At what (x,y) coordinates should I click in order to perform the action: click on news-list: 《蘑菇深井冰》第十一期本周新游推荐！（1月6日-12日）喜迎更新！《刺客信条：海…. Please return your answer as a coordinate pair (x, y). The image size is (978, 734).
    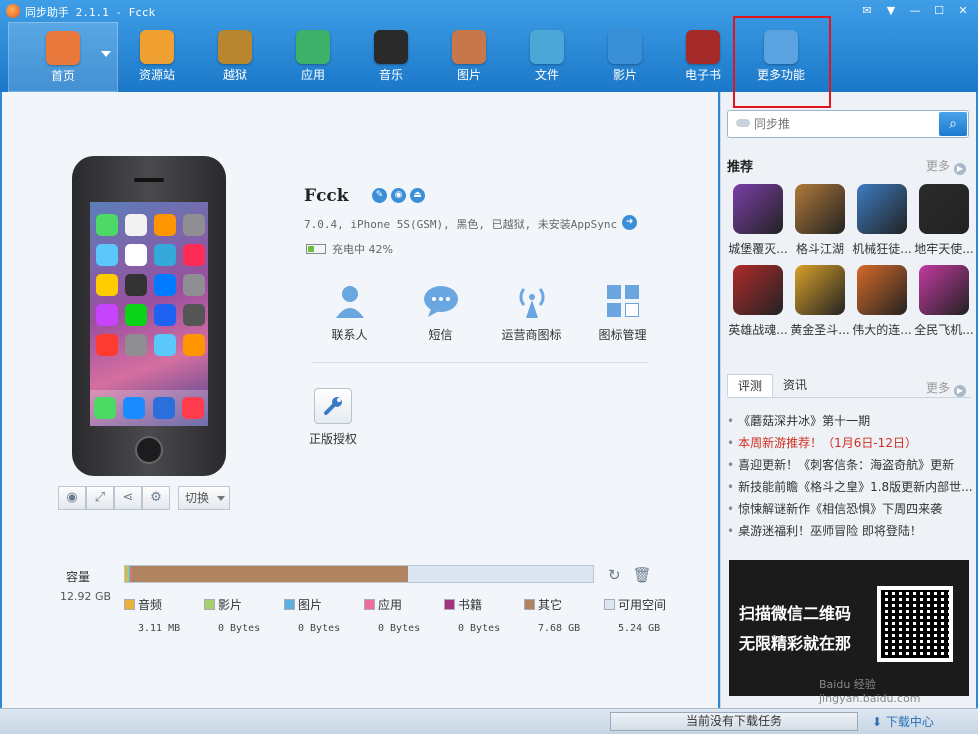
    Looking at the image, I should click on (850, 476).